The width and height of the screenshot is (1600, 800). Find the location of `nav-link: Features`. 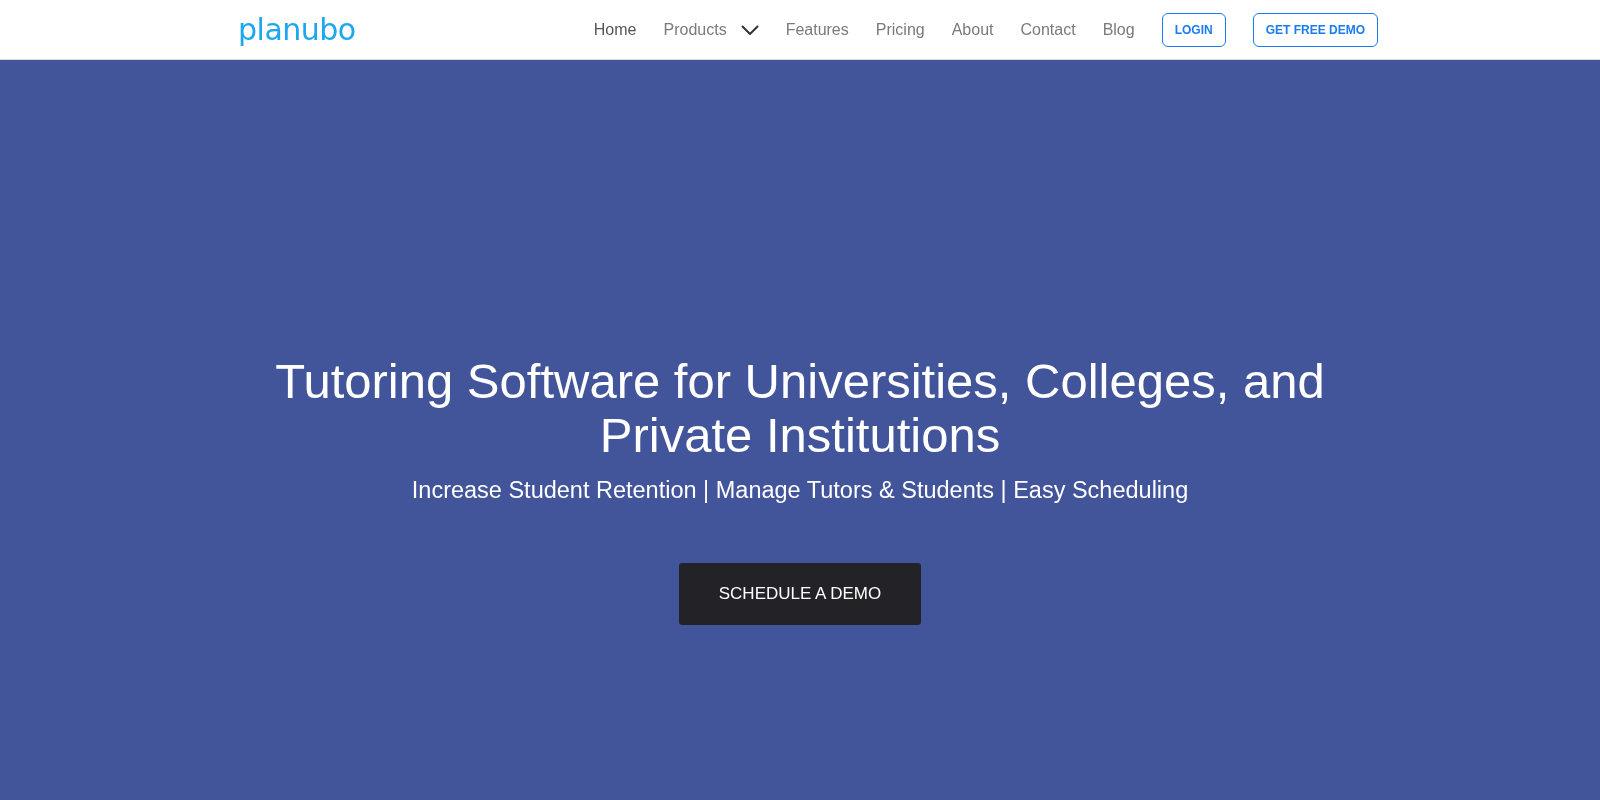

nav-link: Features is located at coordinates (817, 29).